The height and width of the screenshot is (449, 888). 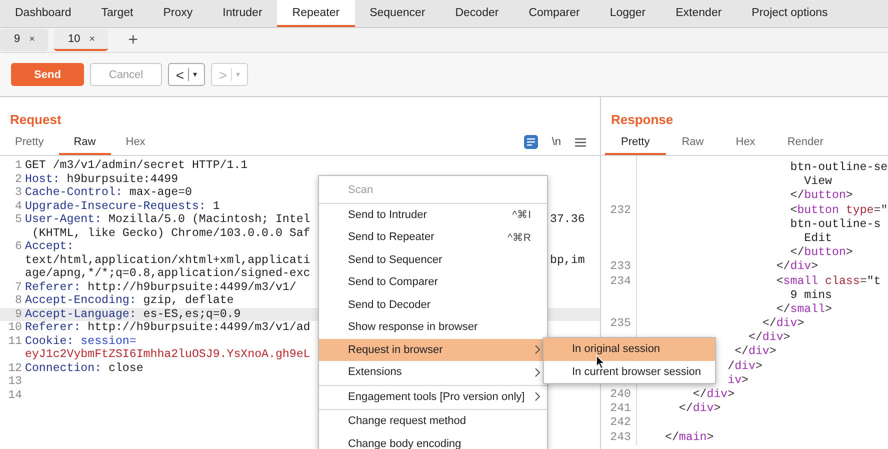 I want to click on code-line: </main>, so click(x=689, y=437).